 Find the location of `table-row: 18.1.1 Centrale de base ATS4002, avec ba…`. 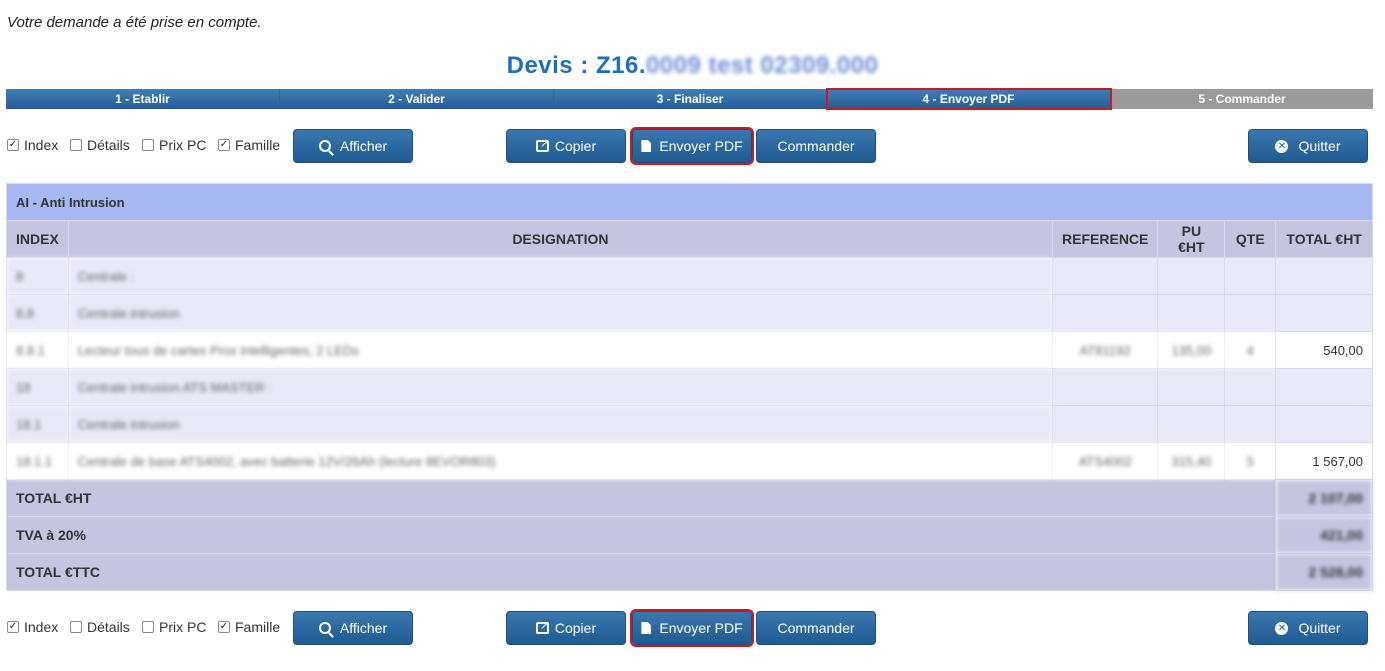

table-row: 18.1.1 Centrale de base ATS4002, avec ba… is located at coordinates (689, 461).